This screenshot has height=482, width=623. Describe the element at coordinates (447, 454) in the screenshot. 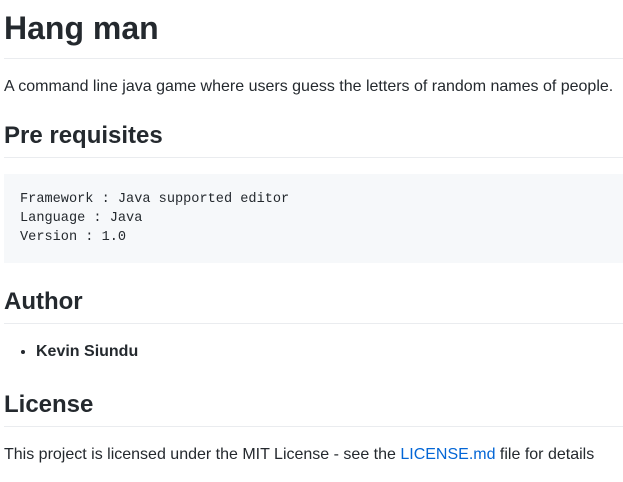

I see `license-link: LICENSE.md` at that location.